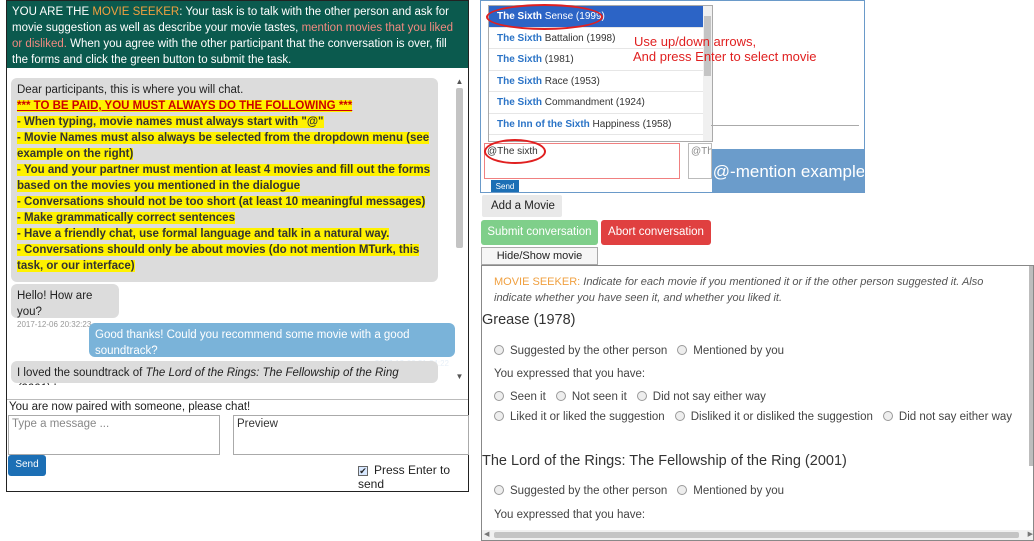  What do you see at coordinates (522, 206) in the screenshot?
I see `add-movie-button: Add a Movie` at bounding box center [522, 206].